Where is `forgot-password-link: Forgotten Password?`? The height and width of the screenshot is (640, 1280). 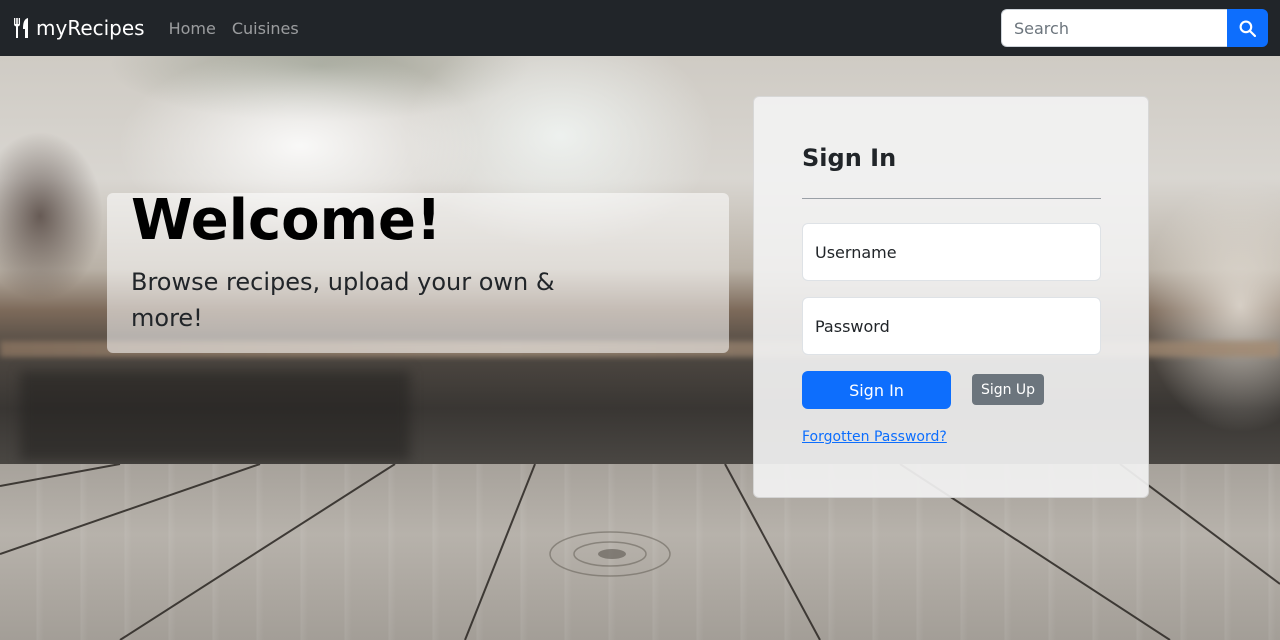
forgot-password-link: Forgotten Password? is located at coordinates (874, 437).